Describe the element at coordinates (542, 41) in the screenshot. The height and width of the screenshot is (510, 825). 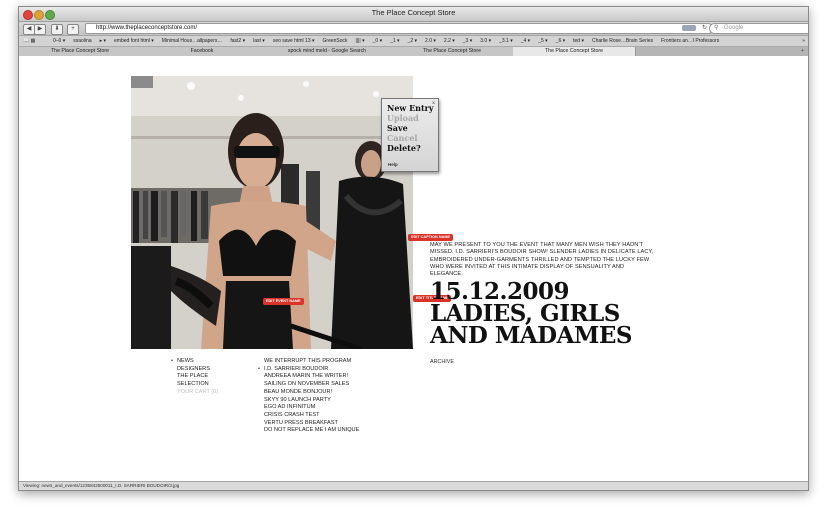
I see `bookmark-item: _5 ▾` at that location.